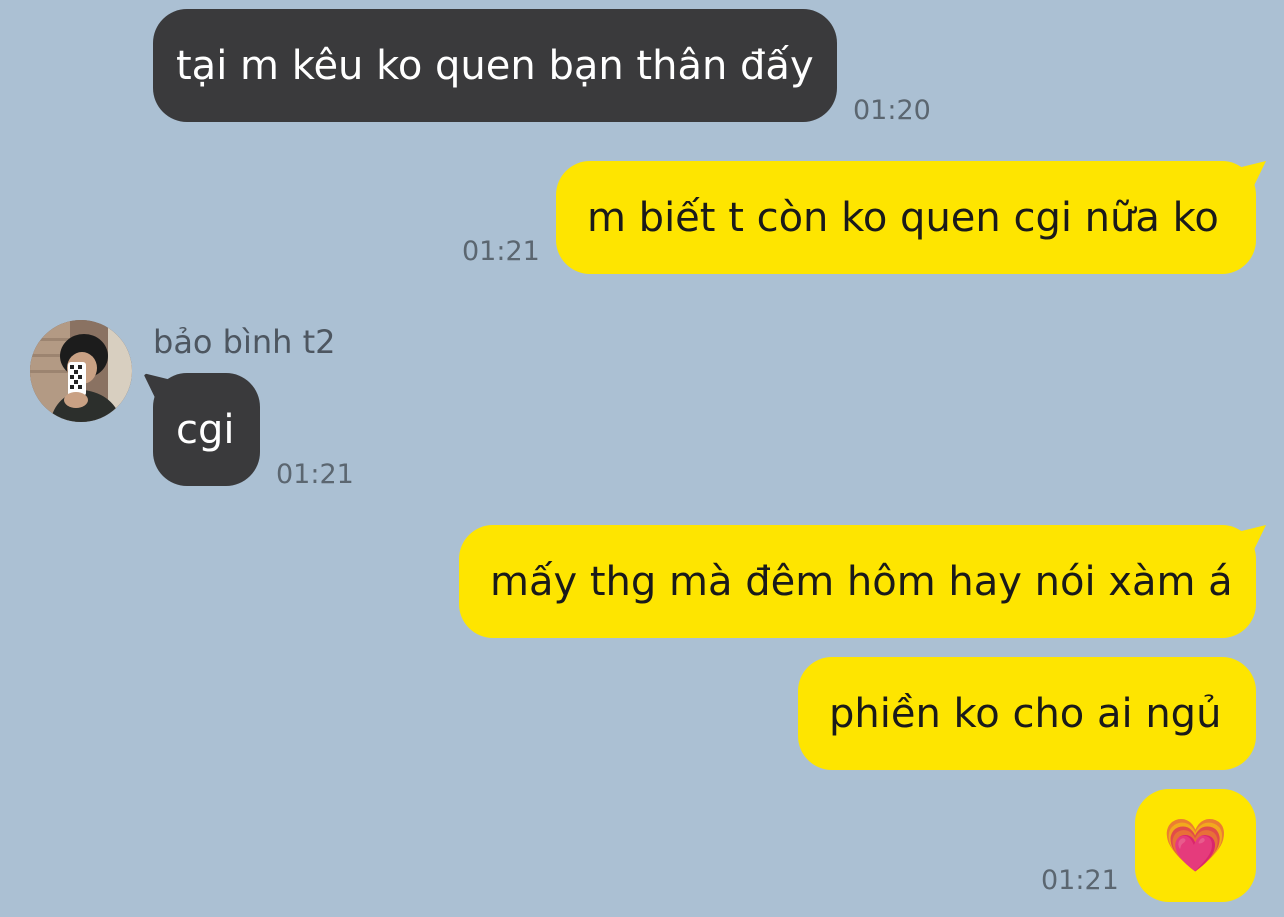 The height and width of the screenshot is (917, 1284). Describe the element at coordinates (861, 581) in the screenshot. I see `message-text: mấy thg mà đêm hôm hay nói xàm á` at that location.